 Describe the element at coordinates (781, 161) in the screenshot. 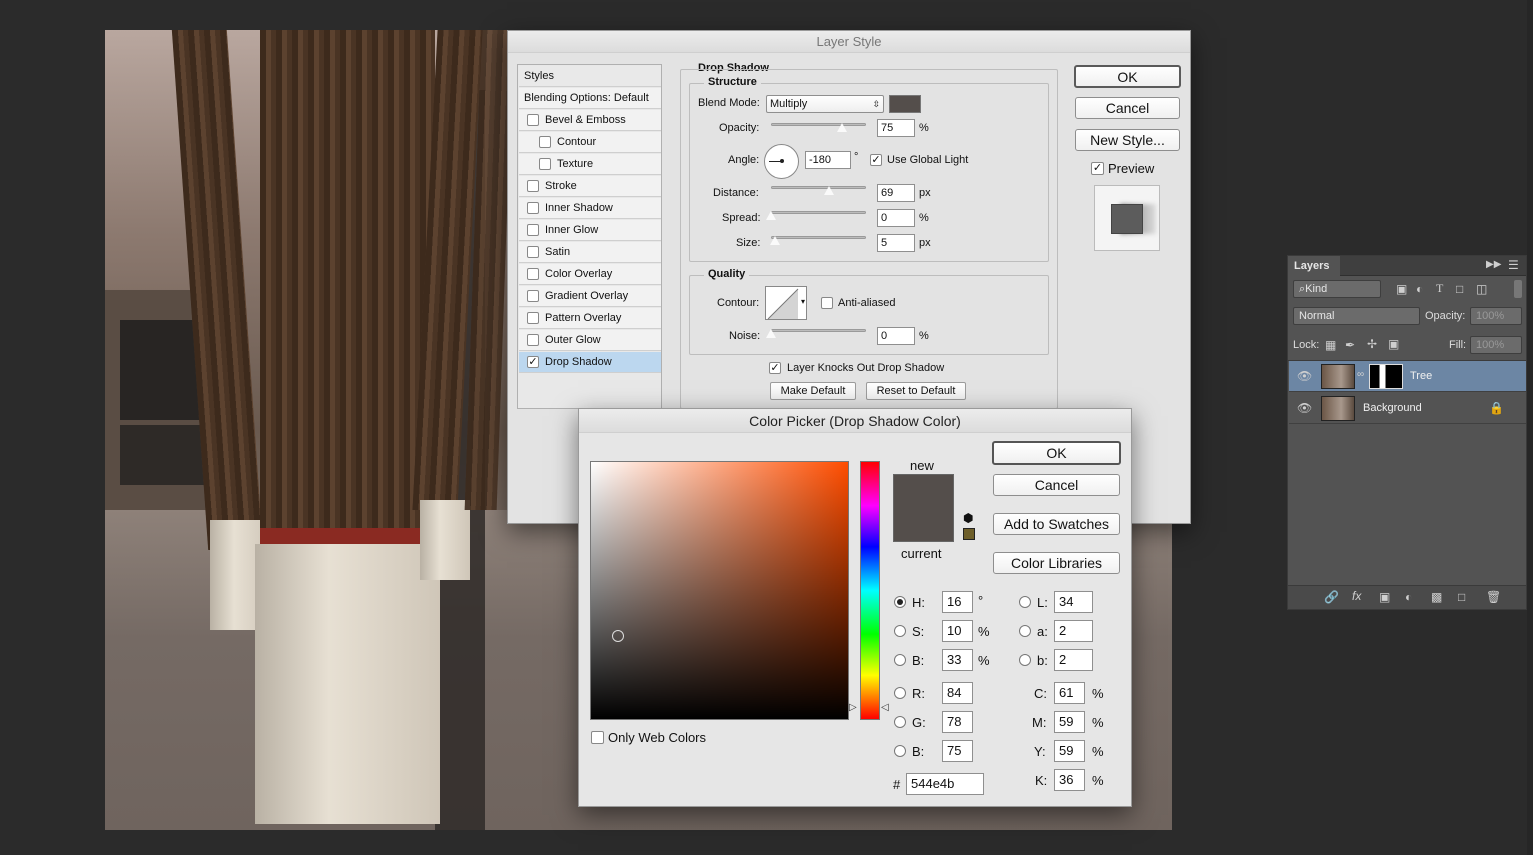

I see `angle-dial` at that location.